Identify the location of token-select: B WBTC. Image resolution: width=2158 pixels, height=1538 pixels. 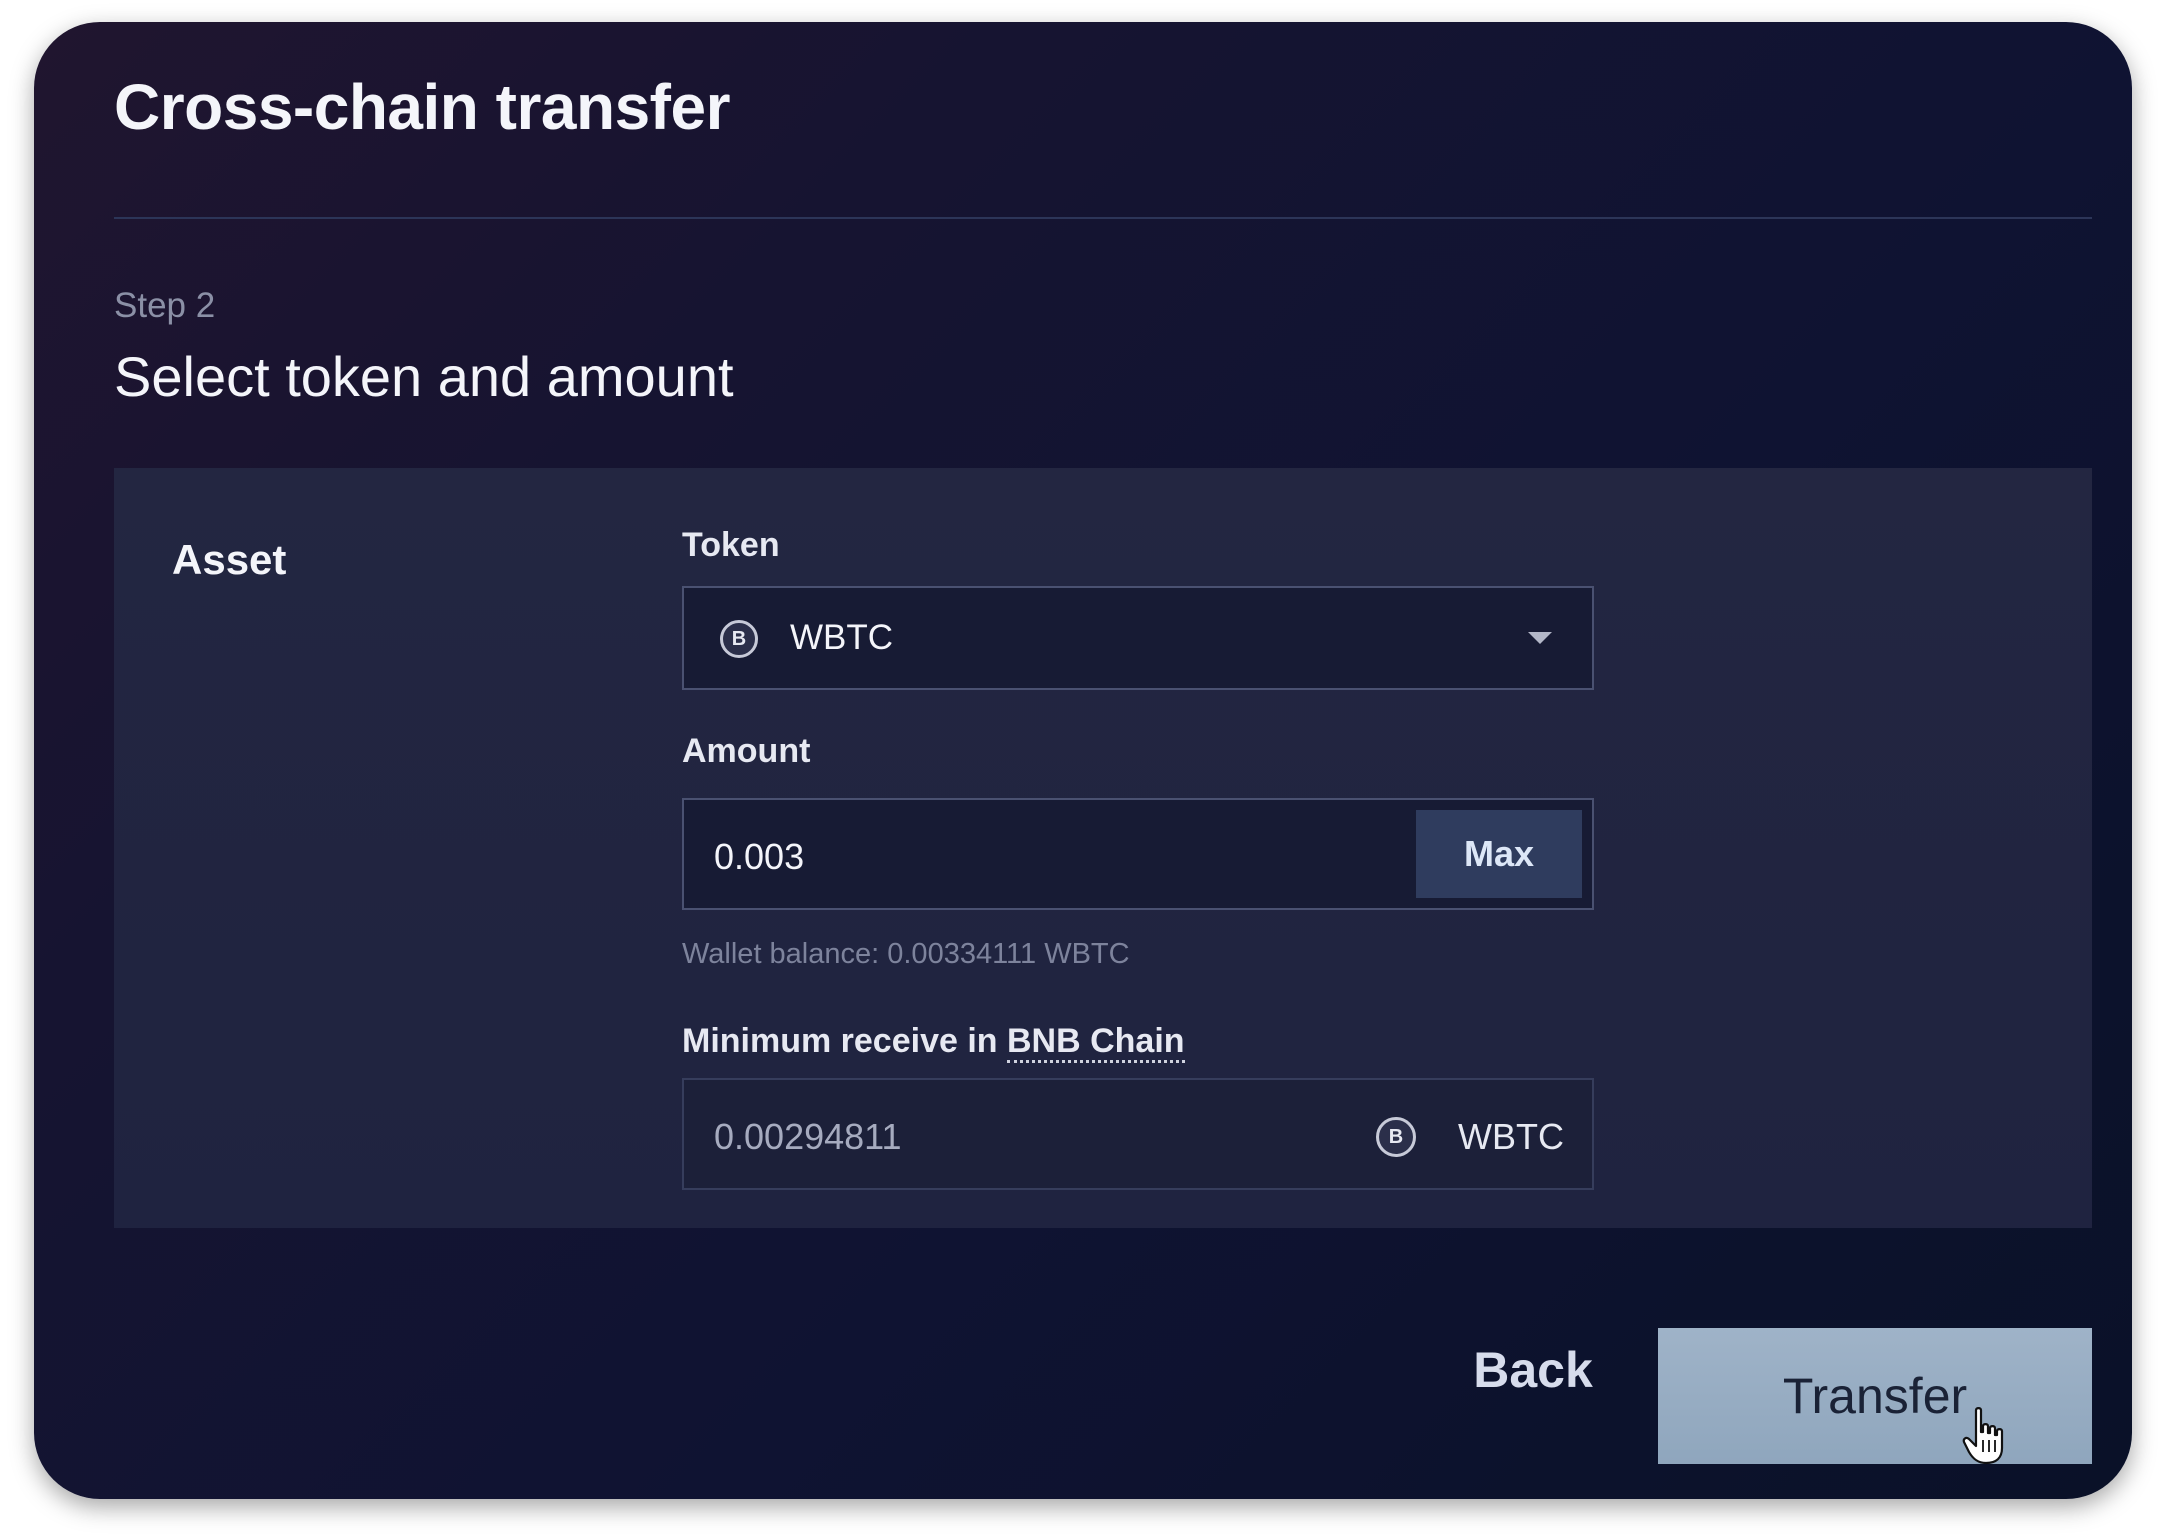
(1138, 638).